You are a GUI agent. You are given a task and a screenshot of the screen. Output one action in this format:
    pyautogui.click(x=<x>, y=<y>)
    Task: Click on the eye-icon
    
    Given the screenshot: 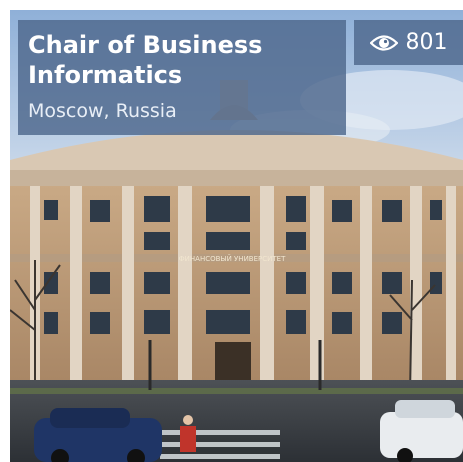 What is the action you would take?
    pyautogui.click(x=383, y=42)
    